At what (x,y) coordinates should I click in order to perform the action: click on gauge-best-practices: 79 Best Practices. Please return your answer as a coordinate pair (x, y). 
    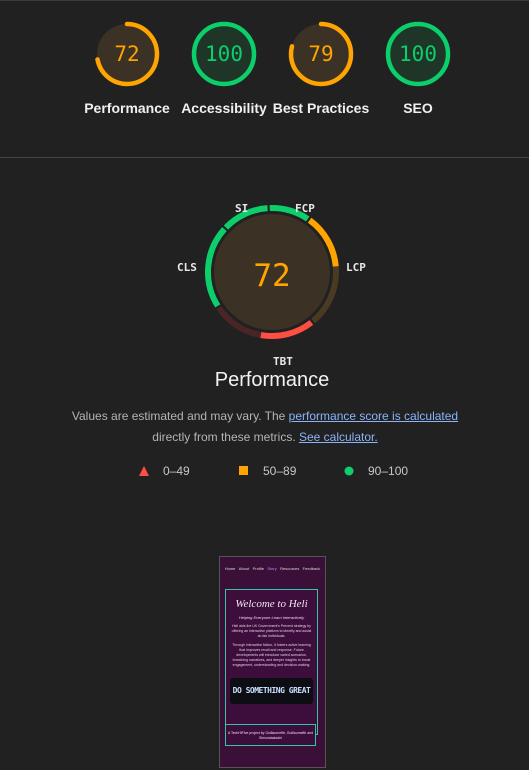
    Looking at the image, I should click on (321, 69).